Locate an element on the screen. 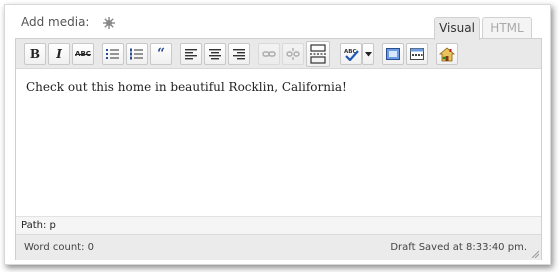 The height and width of the screenshot is (272, 560). align-left-button is located at coordinates (191, 54).